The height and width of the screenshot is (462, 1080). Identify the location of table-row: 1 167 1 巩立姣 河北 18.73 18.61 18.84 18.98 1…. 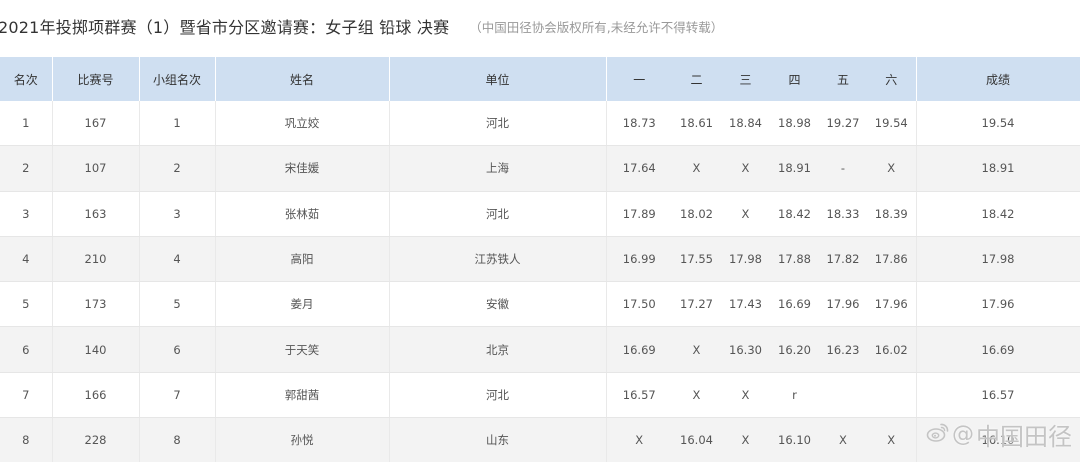
(540, 124).